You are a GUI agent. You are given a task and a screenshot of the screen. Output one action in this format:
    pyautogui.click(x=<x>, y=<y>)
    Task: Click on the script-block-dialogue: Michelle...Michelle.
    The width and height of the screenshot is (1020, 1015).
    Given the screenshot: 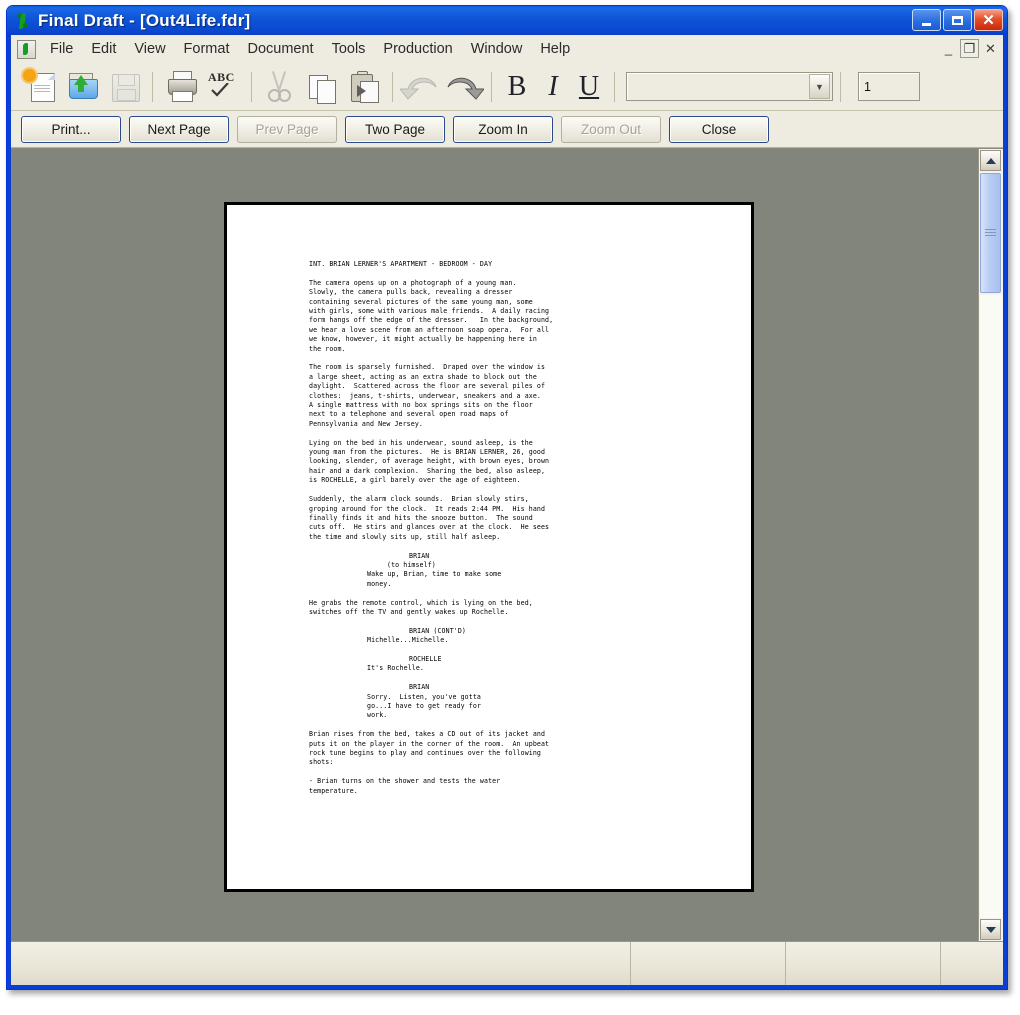 What is the action you would take?
    pyautogui.click(x=509, y=640)
    